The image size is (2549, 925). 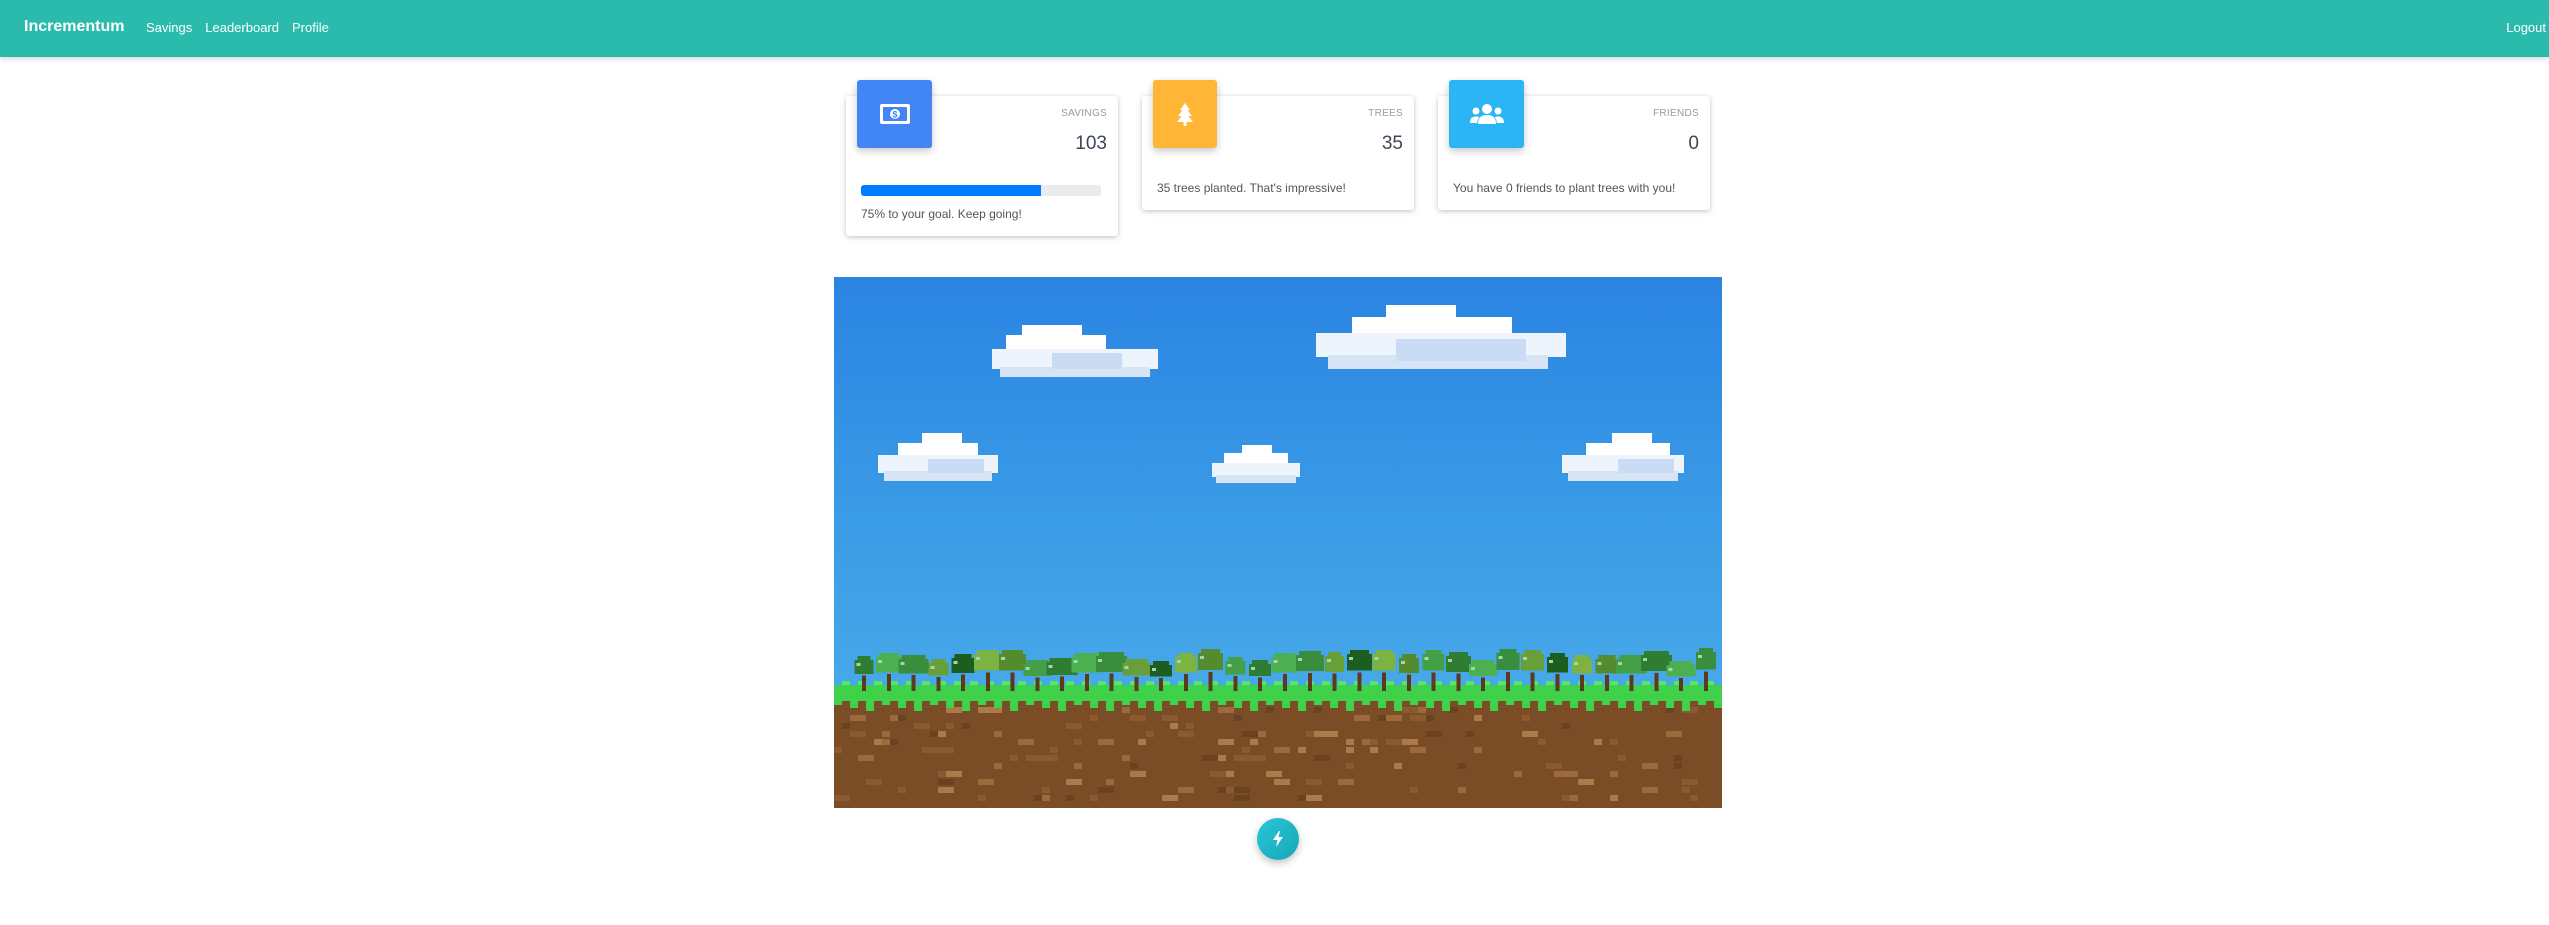 What do you see at coordinates (74, 27) in the screenshot?
I see `brand-logo: Incrementum` at bounding box center [74, 27].